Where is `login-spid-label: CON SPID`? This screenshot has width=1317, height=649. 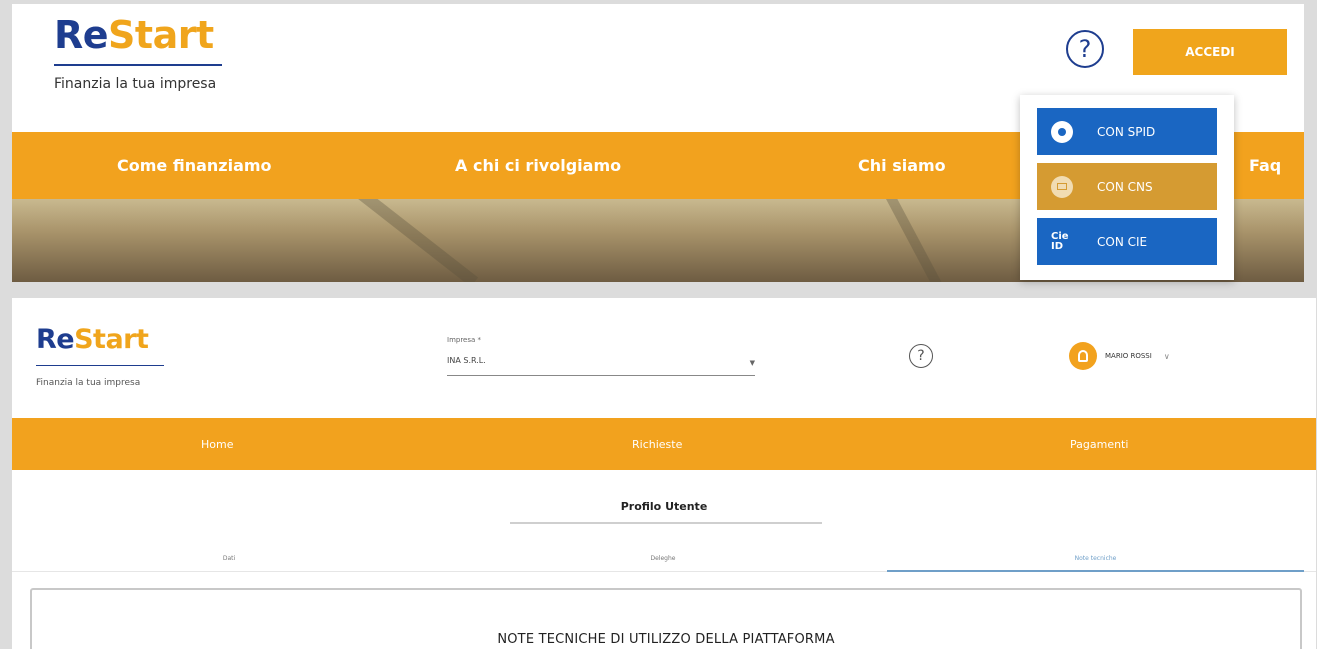 login-spid-label: CON SPID is located at coordinates (1126, 131).